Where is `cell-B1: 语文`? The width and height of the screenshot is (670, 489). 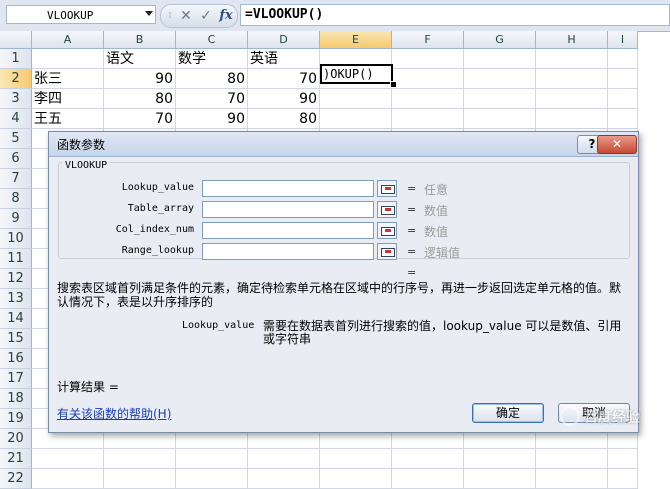
cell-B1: 语文 is located at coordinates (140, 59).